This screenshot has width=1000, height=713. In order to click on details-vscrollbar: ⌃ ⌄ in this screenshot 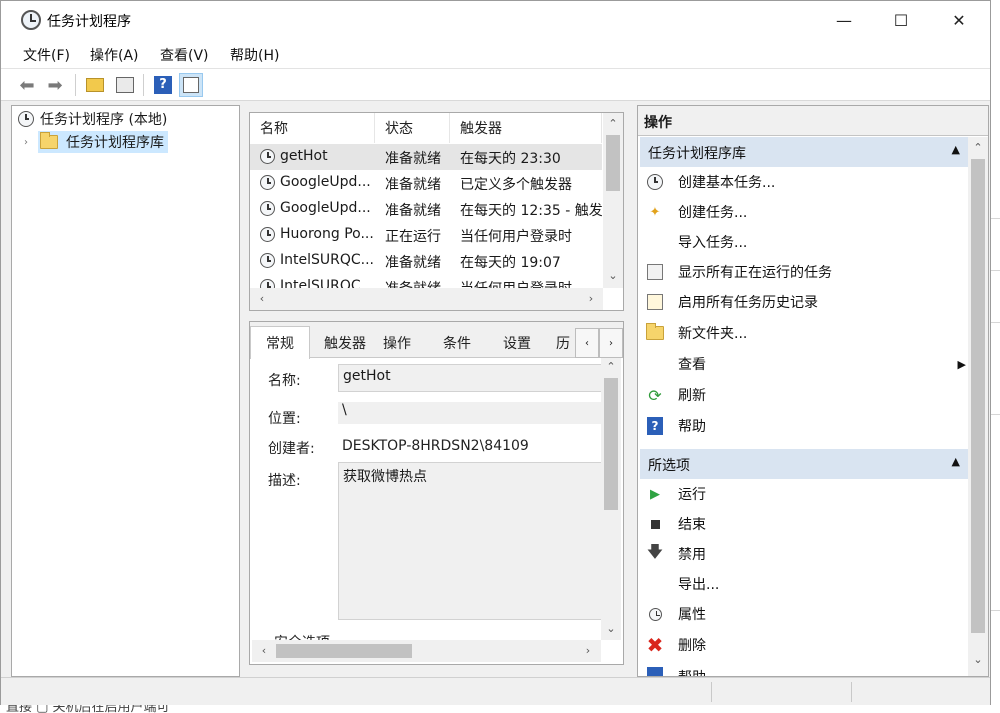, I will do `click(611, 499)`.